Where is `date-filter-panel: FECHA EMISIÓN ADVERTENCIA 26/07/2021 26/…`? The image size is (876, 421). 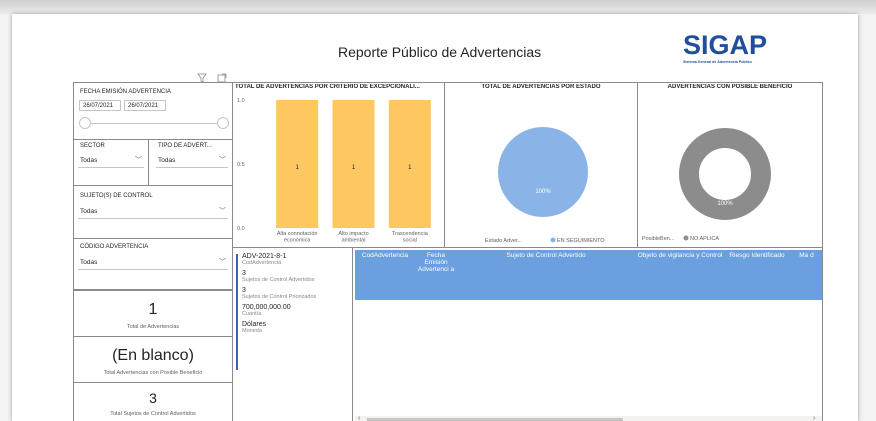
date-filter-panel: FECHA EMISIÓN ADVERTENCIA 26/07/2021 26/… is located at coordinates (153, 111).